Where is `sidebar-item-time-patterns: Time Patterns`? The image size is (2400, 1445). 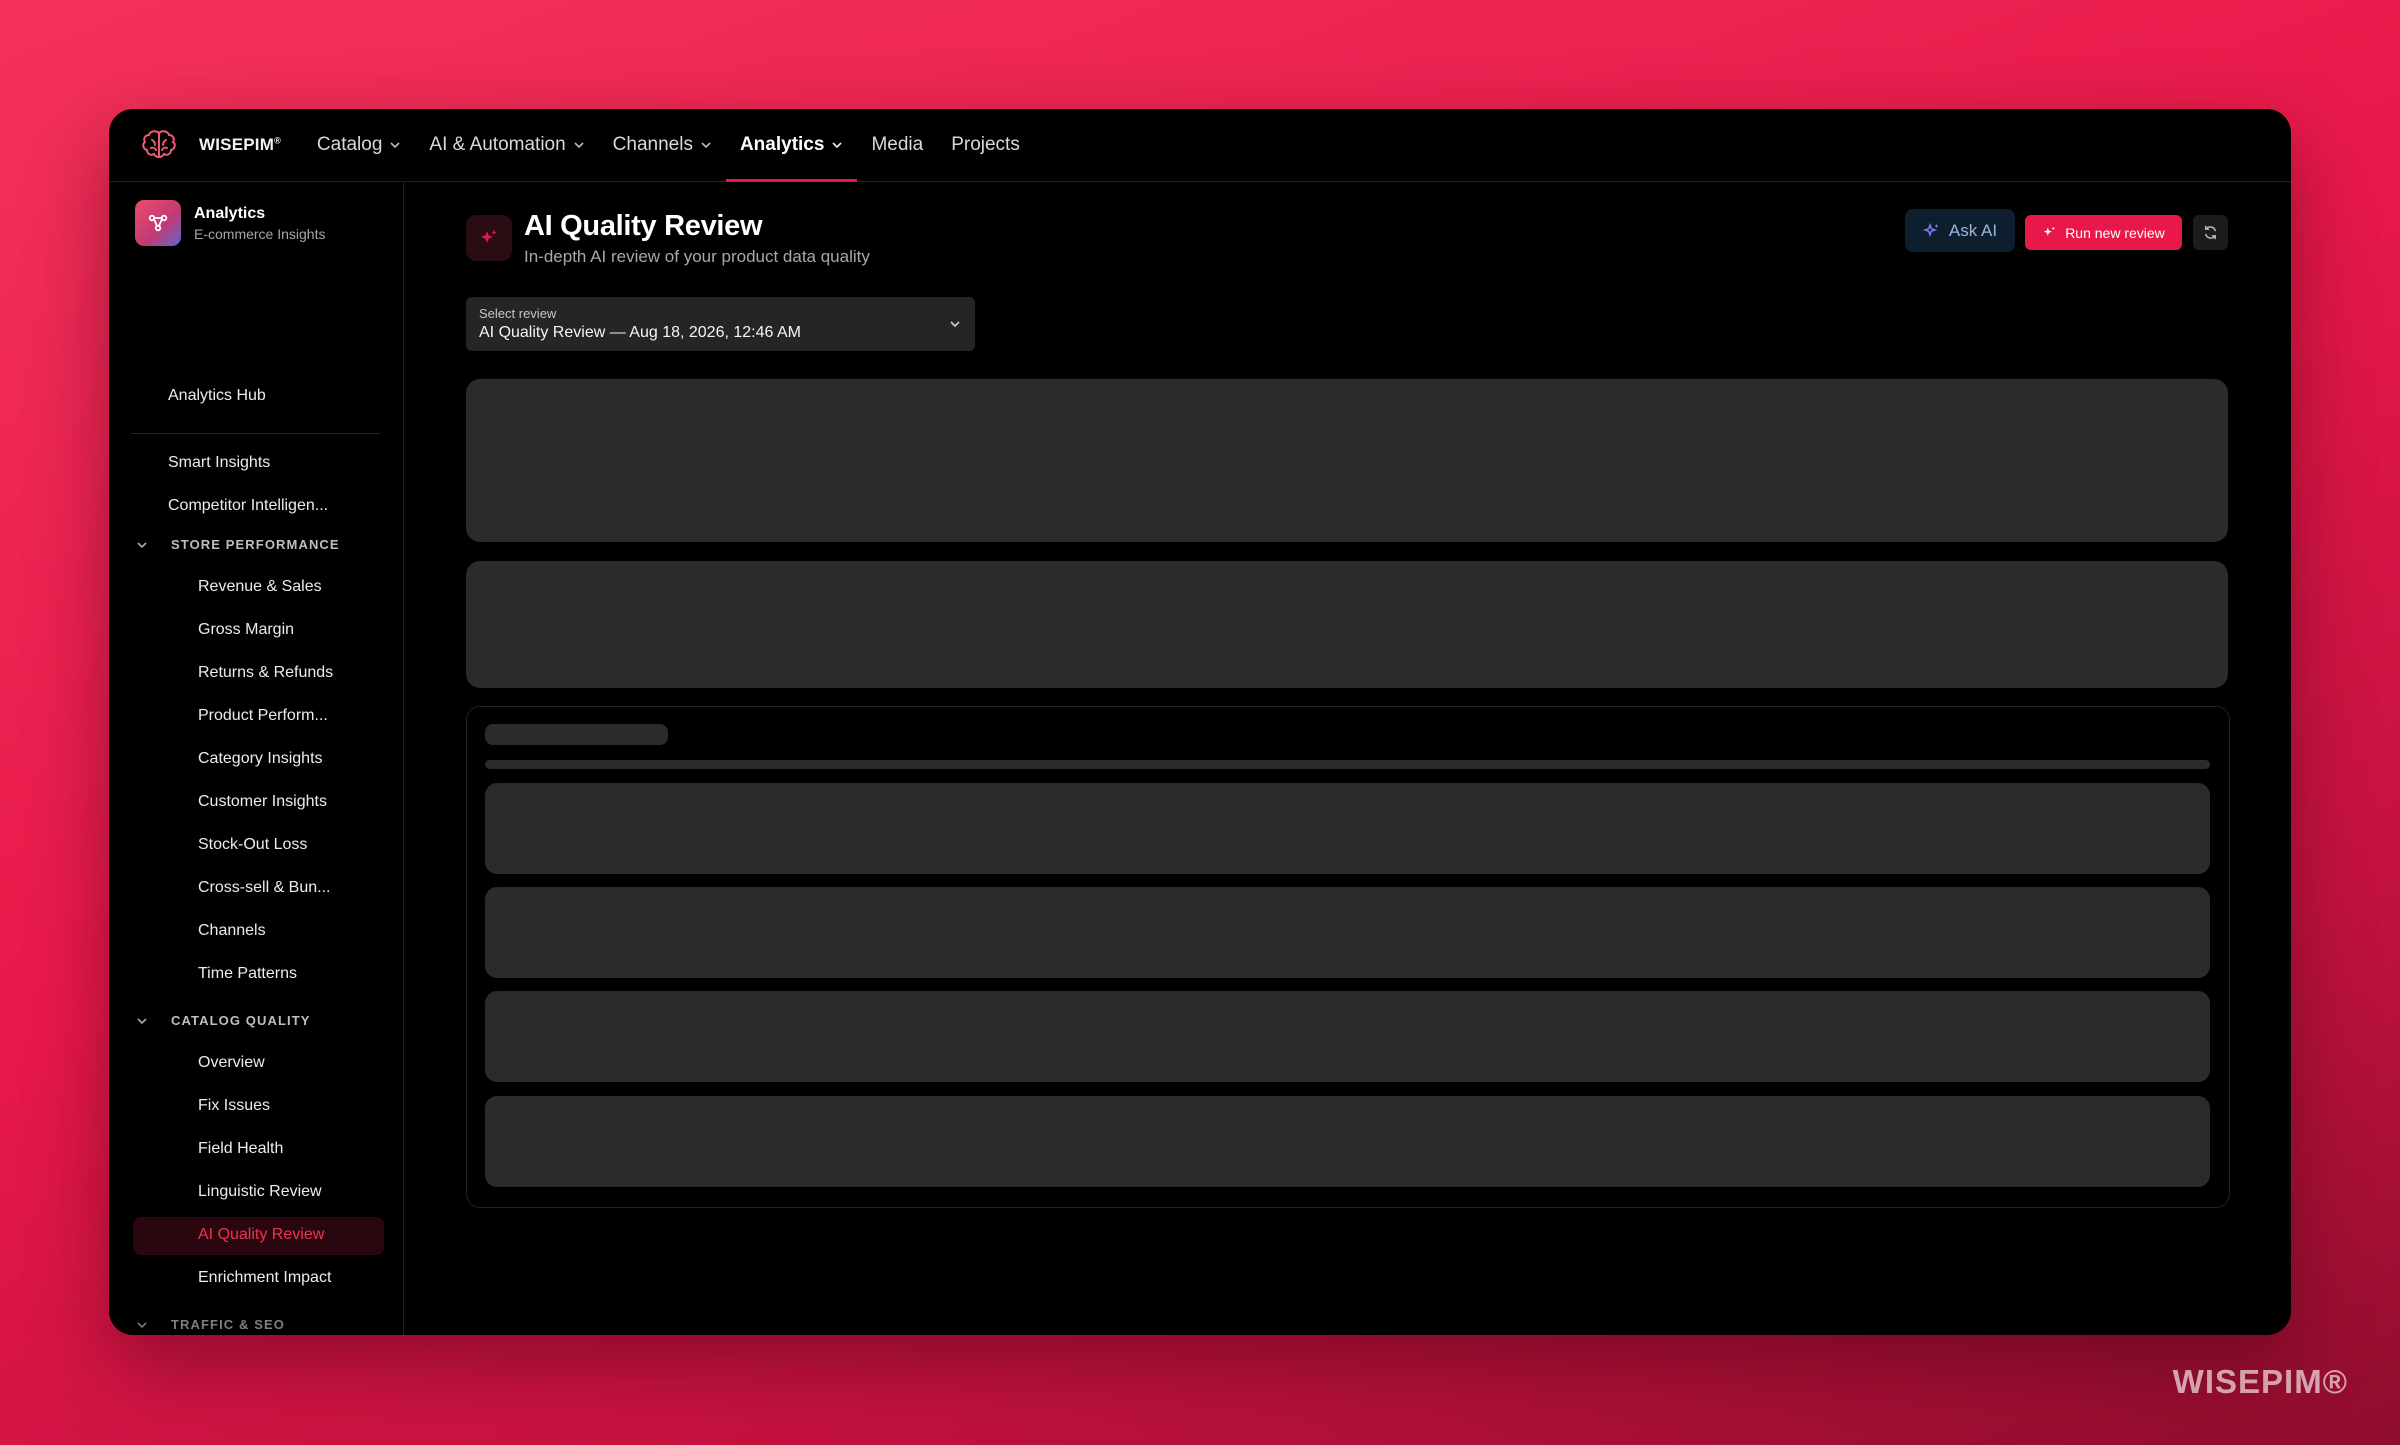 sidebar-item-time-patterns: Time Patterns is located at coordinates (247, 974).